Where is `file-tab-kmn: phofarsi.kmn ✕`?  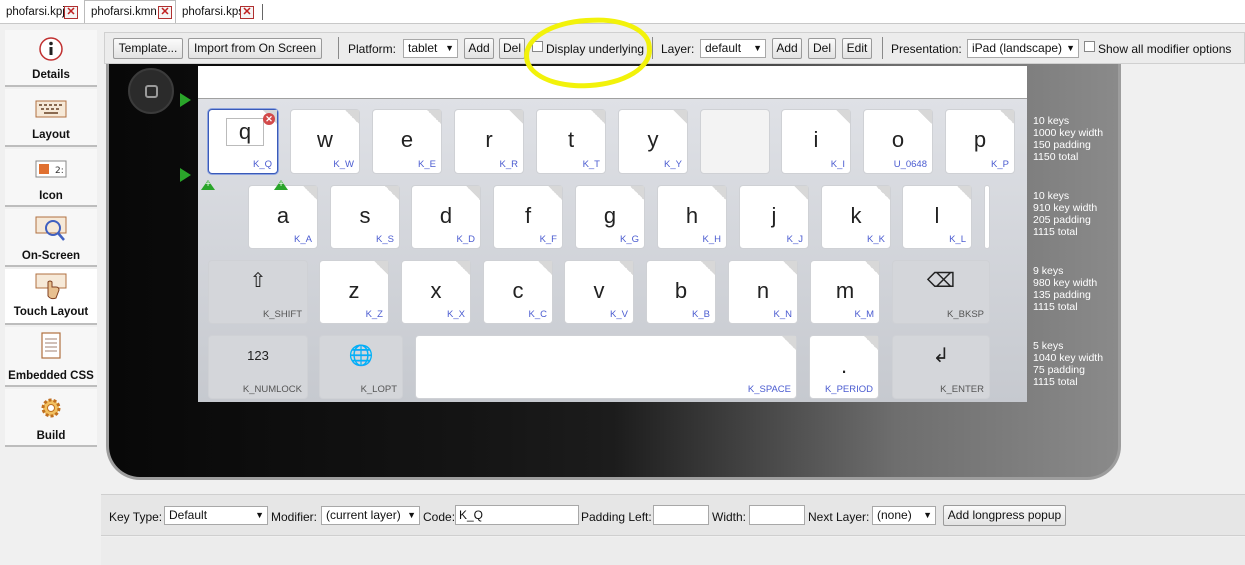 file-tab-kmn: phofarsi.kmn ✕ is located at coordinates (130, 11).